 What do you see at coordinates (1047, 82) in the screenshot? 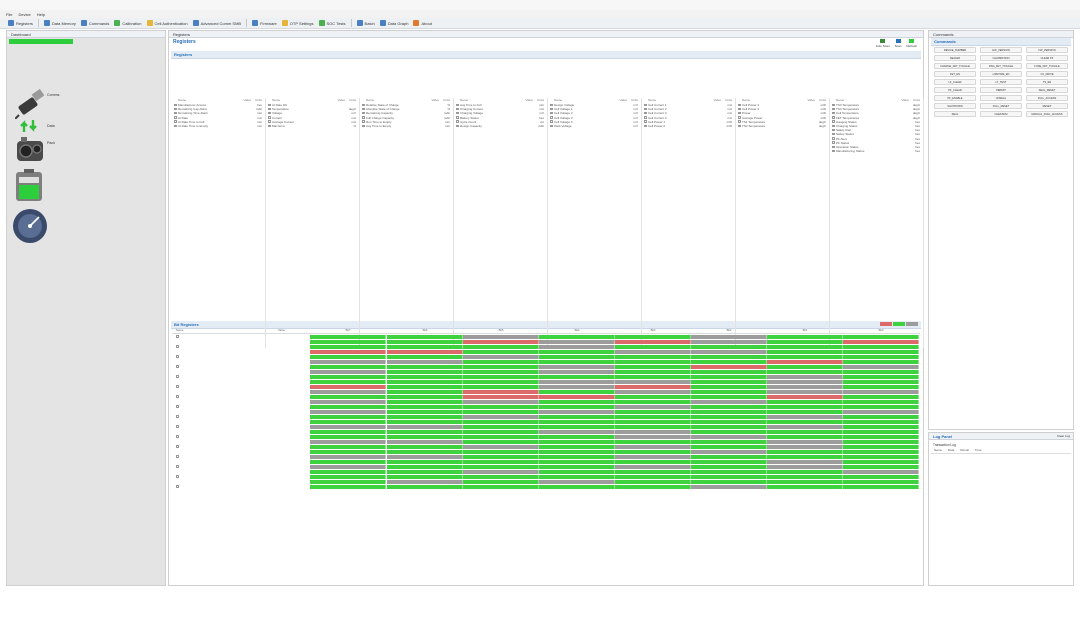
I see `command-button-ts-en: TS_EN` at bounding box center [1047, 82].